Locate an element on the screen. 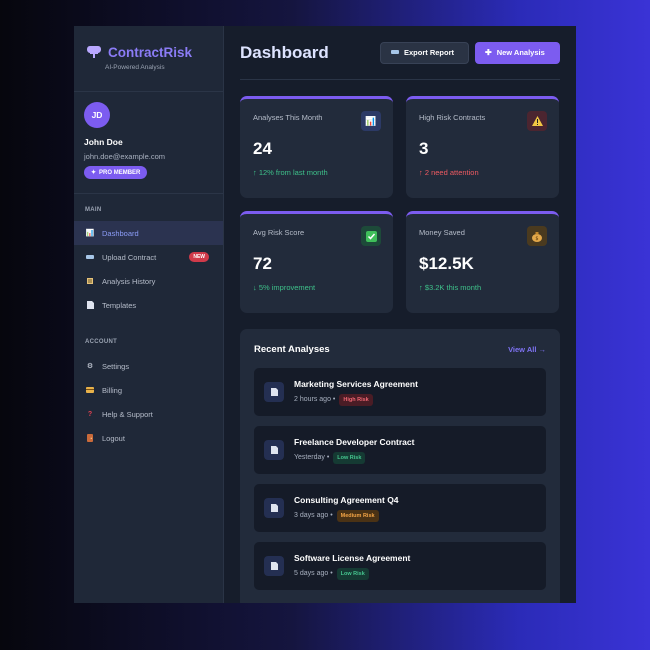  sidebar-item-settings: ⚙ Settings is located at coordinates (148, 366).